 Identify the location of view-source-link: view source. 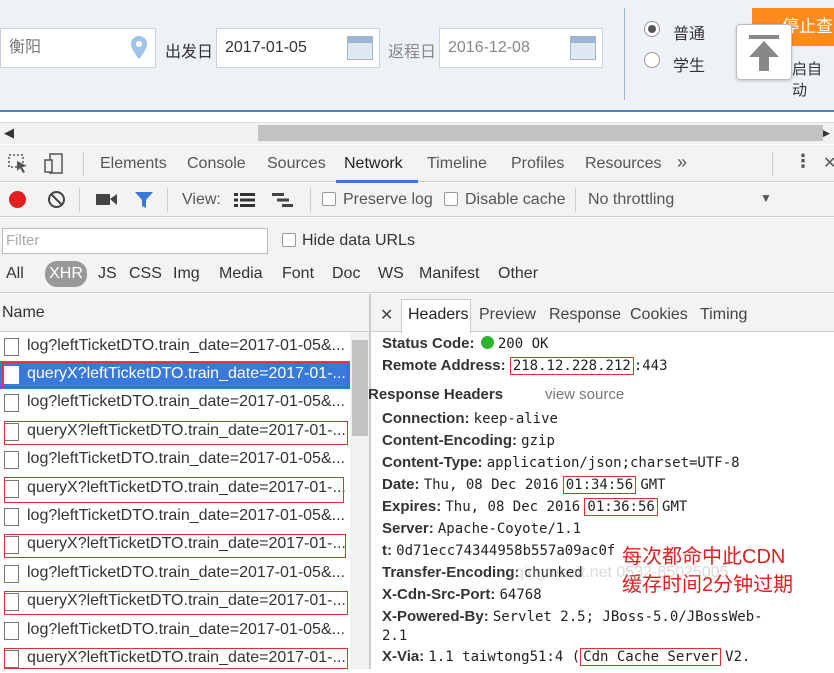
(584, 394).